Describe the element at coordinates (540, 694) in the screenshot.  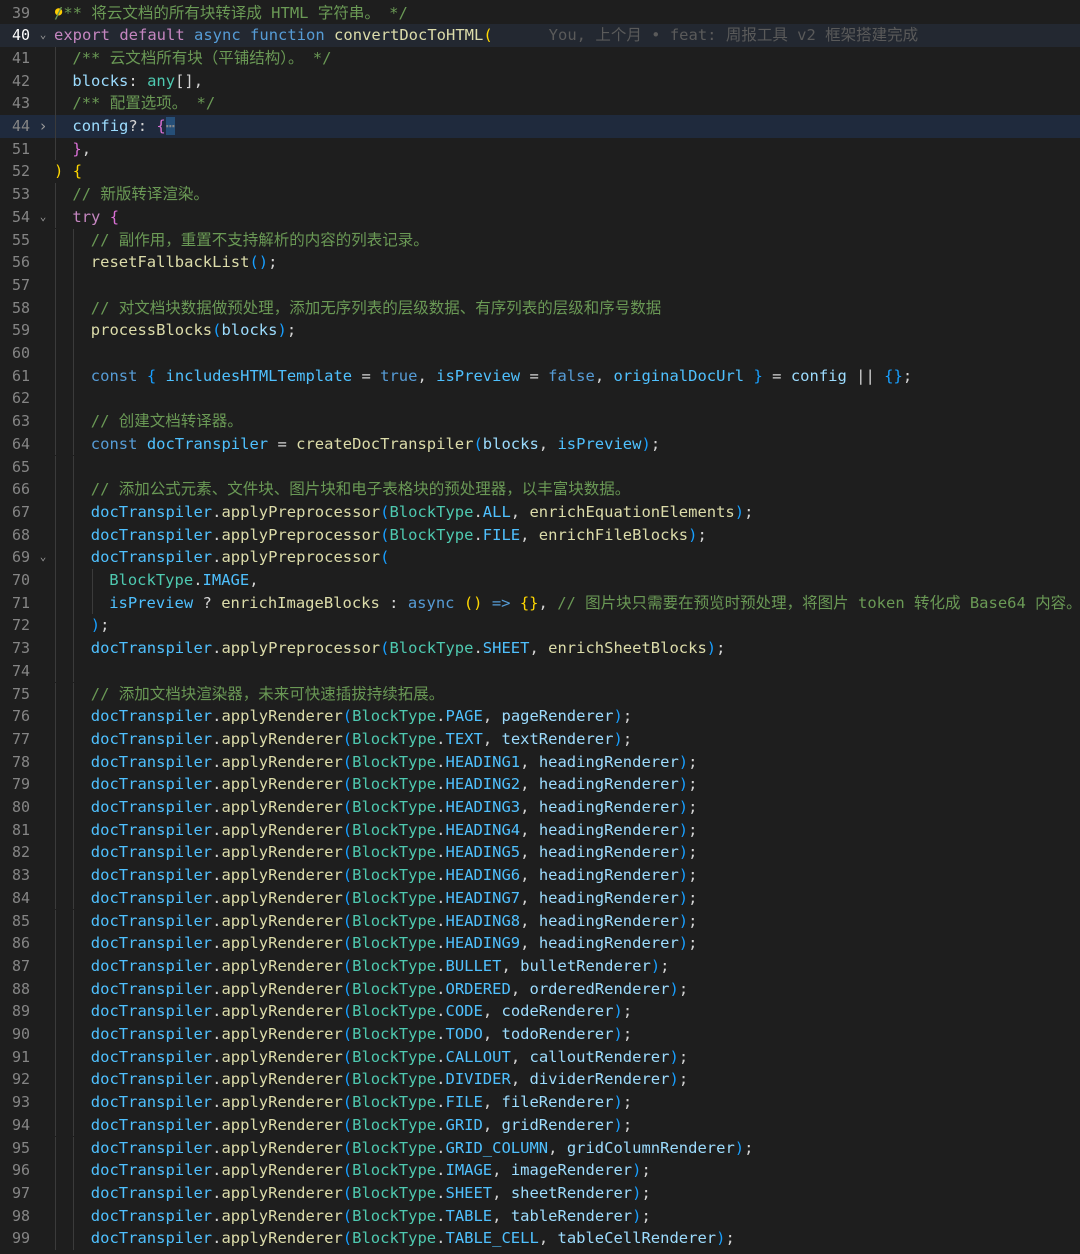
I see `code-line: 75 // 添加文档块渲染器，未来可快速插拔持续拓展。` at that location.